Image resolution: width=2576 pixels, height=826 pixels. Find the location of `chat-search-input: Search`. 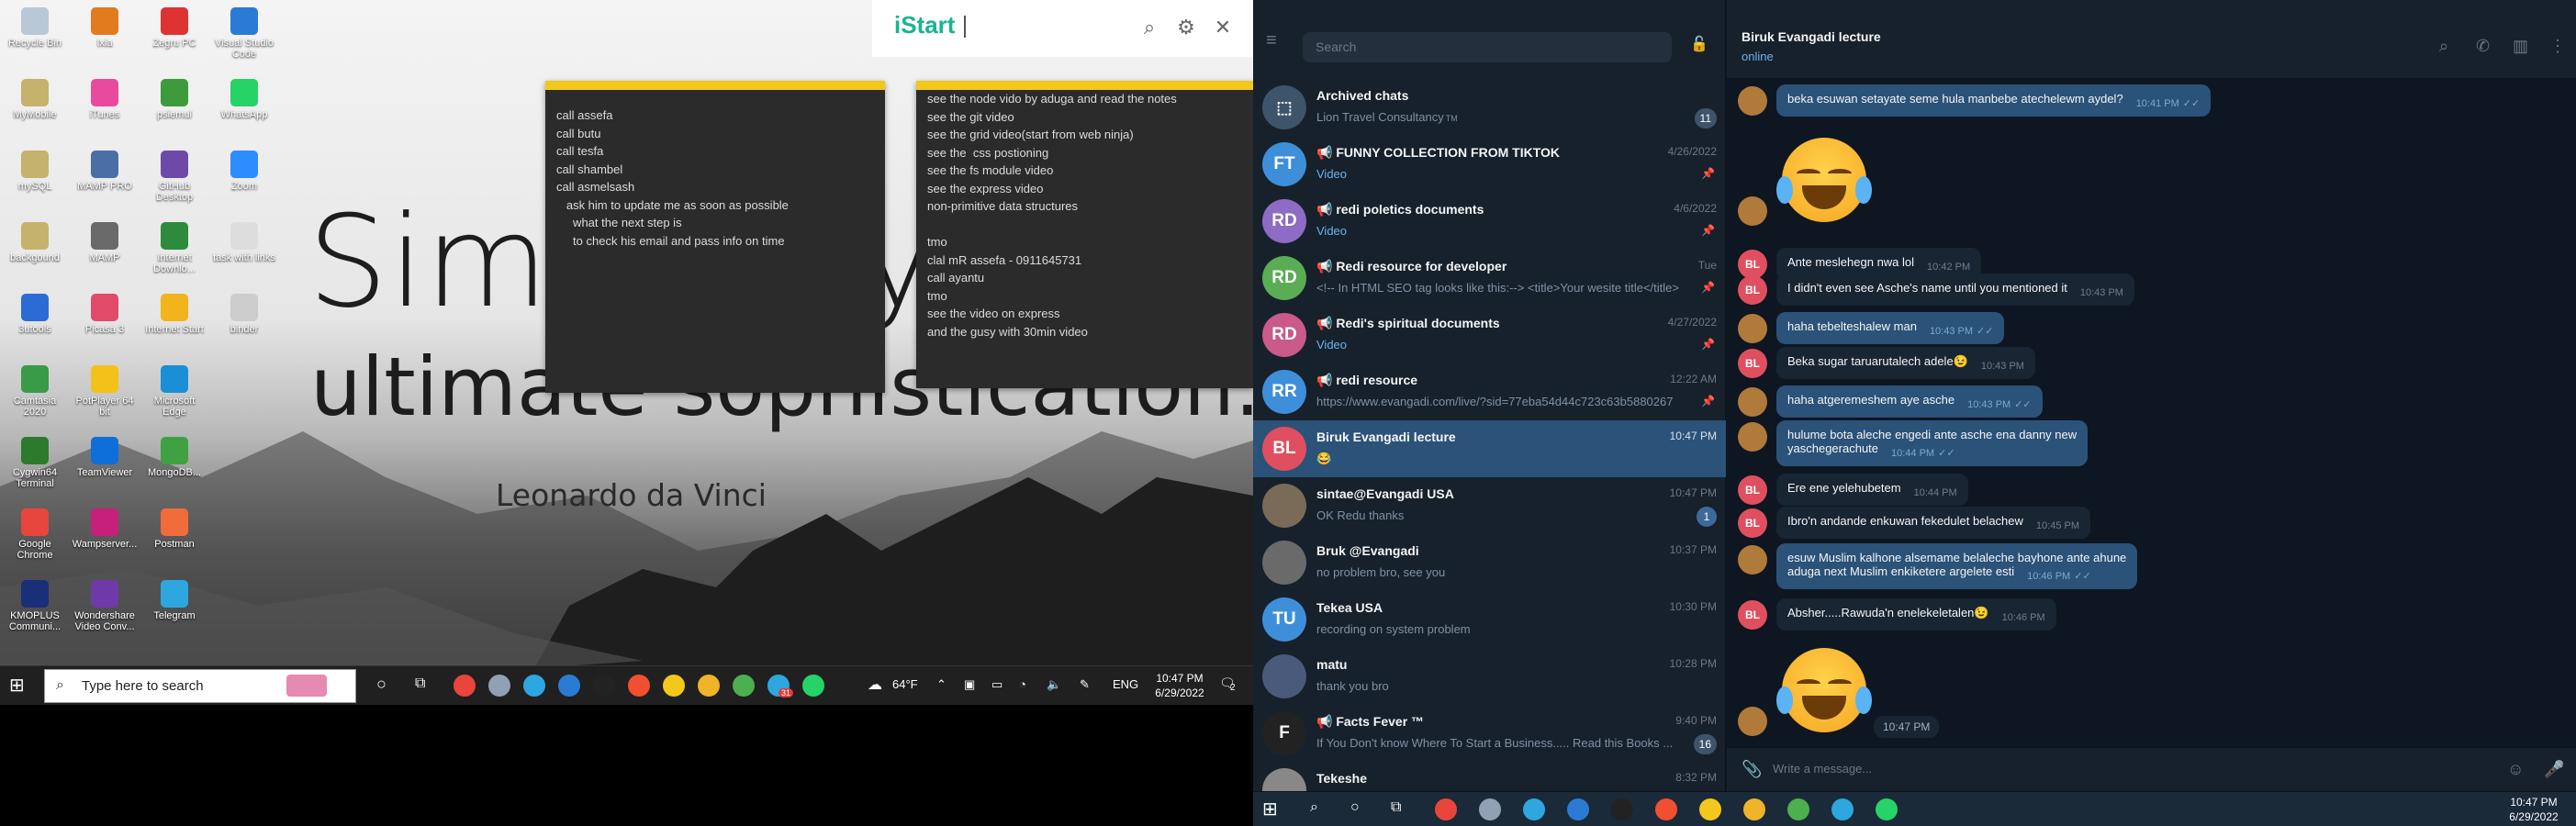

chat-search-input: Search is located at coordinates (1487, 47).